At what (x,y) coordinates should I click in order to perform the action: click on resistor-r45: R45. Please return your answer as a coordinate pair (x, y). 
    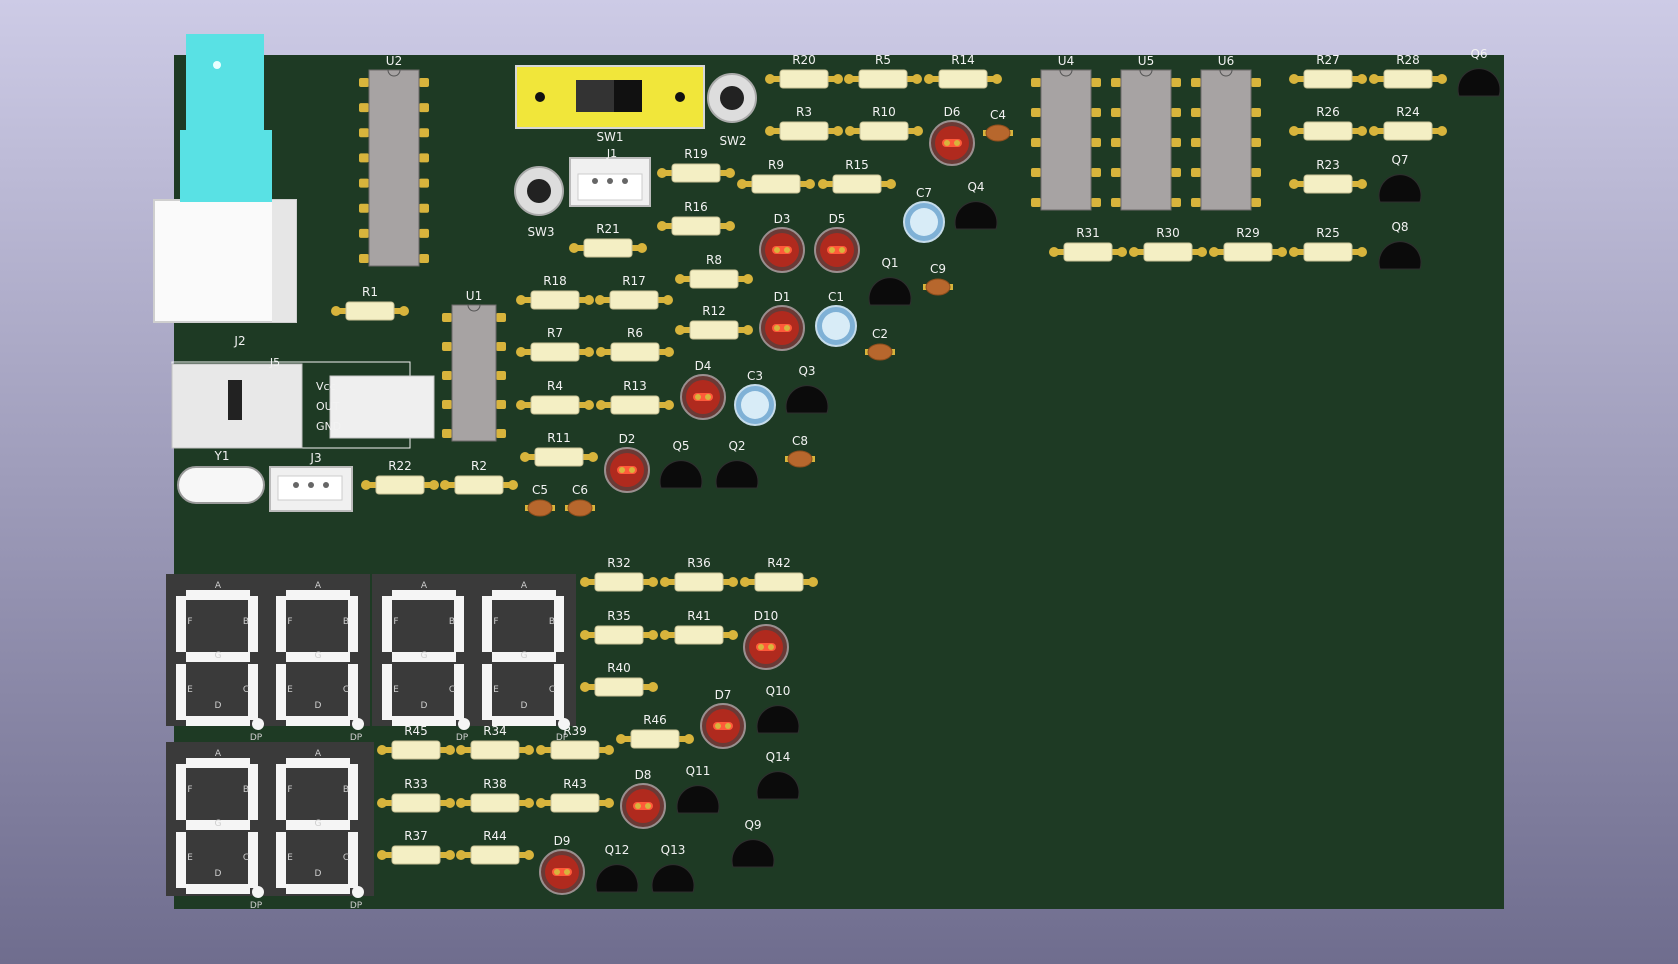
    Looking at the image, I should click on (416, 742).